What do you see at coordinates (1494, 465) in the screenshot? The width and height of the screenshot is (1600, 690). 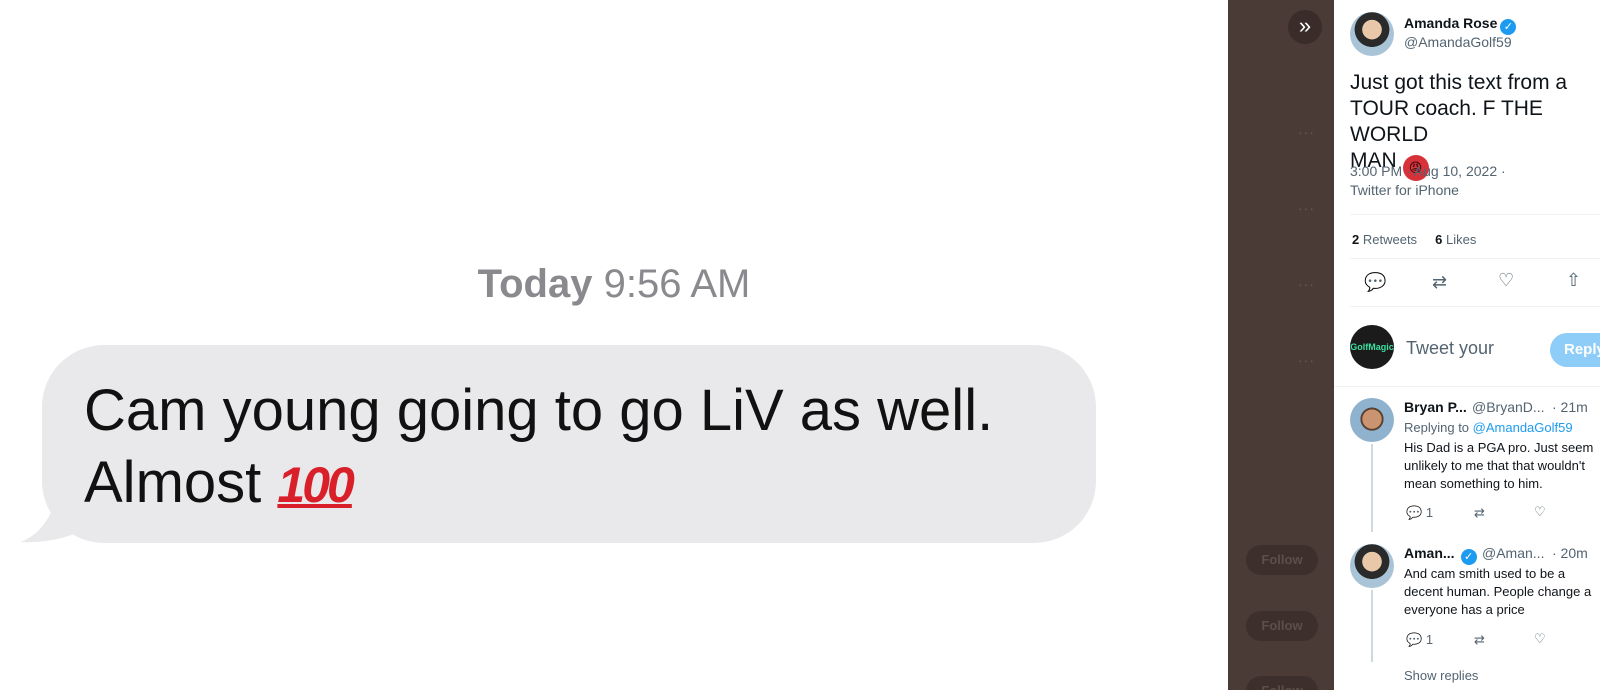 I see `reply-text-line: unlikely to me that that wouldn't` at bounding box center [1494, 465].